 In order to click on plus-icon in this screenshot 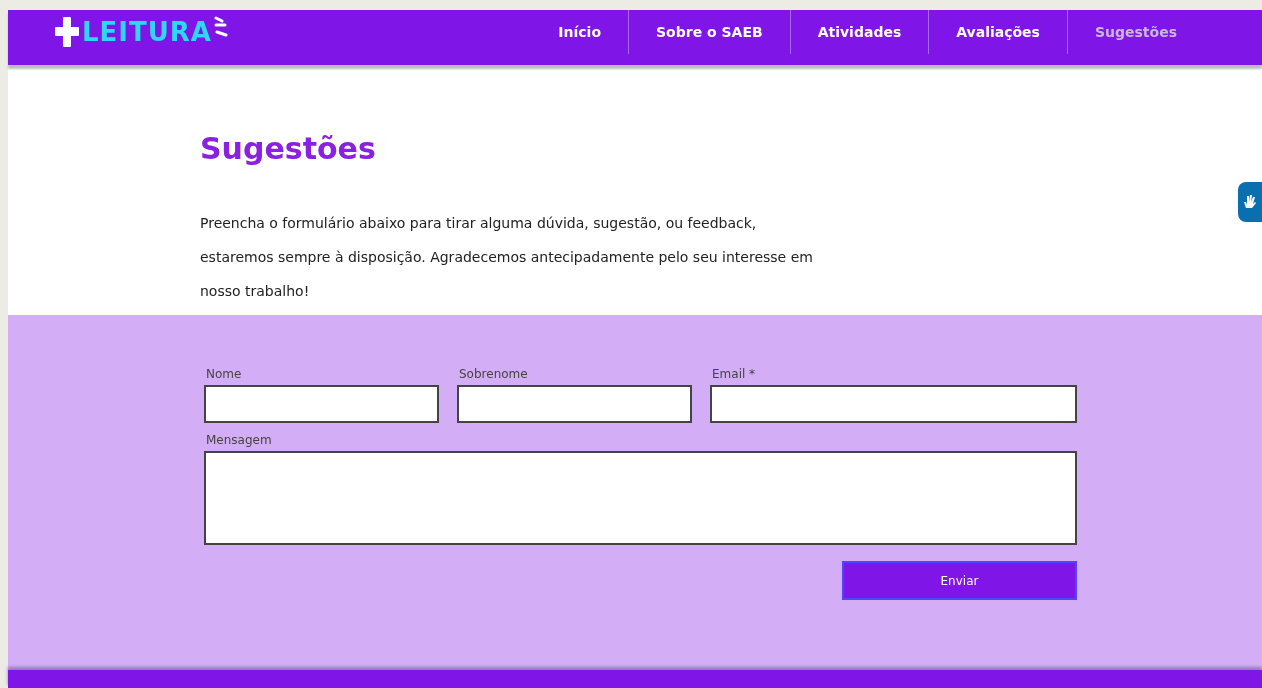, I will do `click(67, 31)`.